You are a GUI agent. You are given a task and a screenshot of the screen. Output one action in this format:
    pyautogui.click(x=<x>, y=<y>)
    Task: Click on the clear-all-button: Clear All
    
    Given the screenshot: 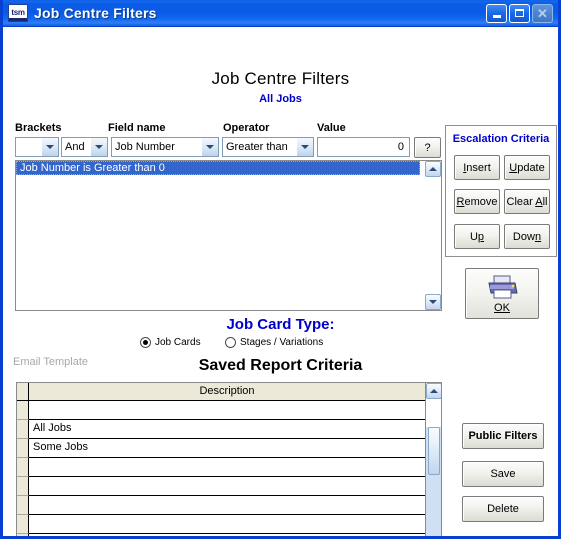 What is the action you would take?
    pyautogui.click(x=527, y=201)
    